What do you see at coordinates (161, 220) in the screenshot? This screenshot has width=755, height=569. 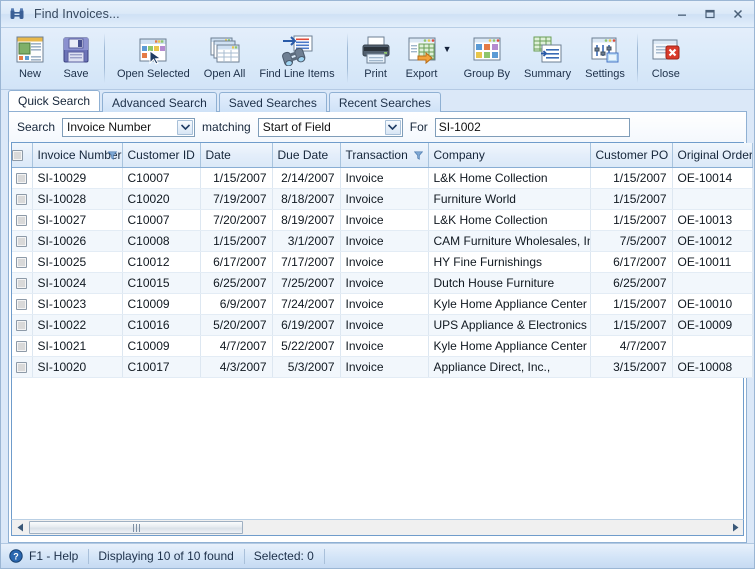 I see `cell-custid: C10007` at bounding box center [161, 220].